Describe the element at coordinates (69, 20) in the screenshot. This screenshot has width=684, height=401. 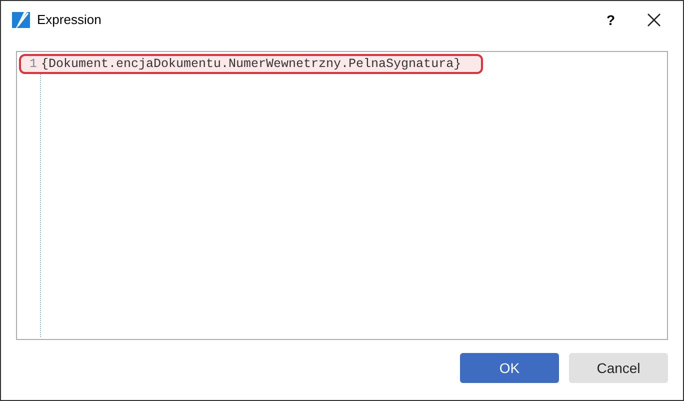
I see `window-title: Expression` at that location.